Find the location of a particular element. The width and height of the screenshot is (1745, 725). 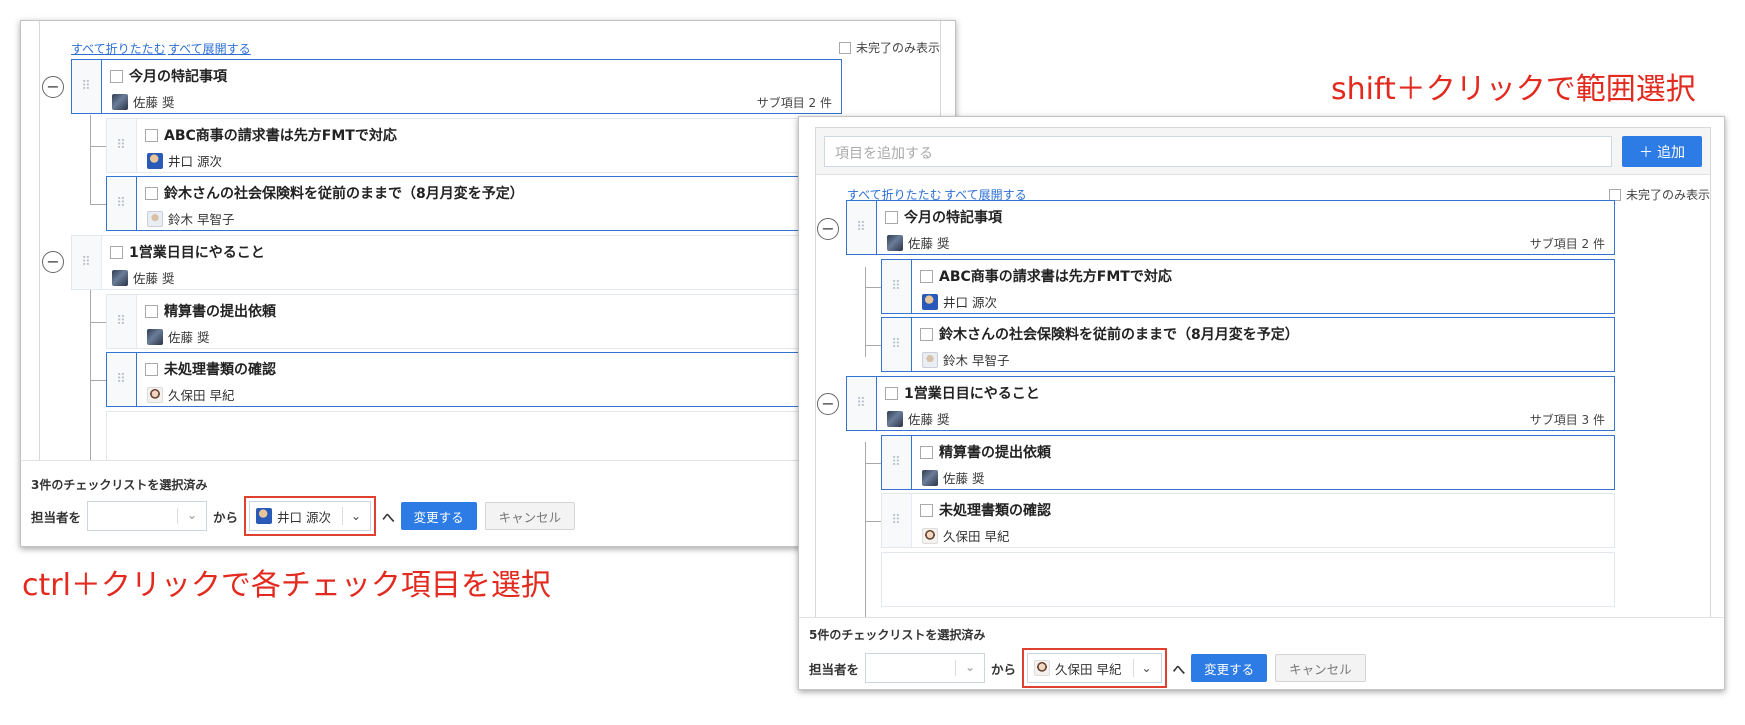

add-button: ＋ 追加 is located at coordinates (1662, 151).